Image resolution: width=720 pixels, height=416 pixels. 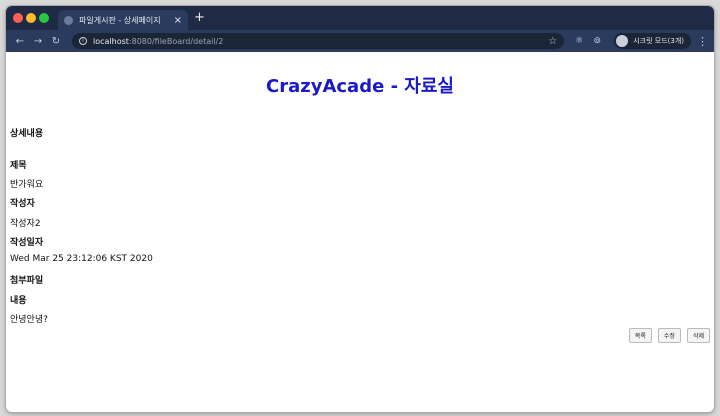 I want to click on list-button: 목록, so click(x=640, y=335).